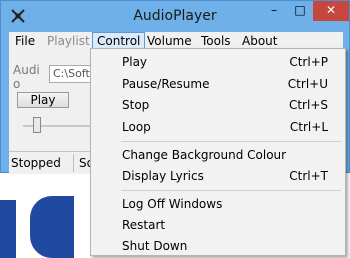  What do you see at coordinates (218, 84) in the screenshot?
I see `menu-item-pause-resume: Pause/Resume Ctrl+U` at bounding box center [218, 84].